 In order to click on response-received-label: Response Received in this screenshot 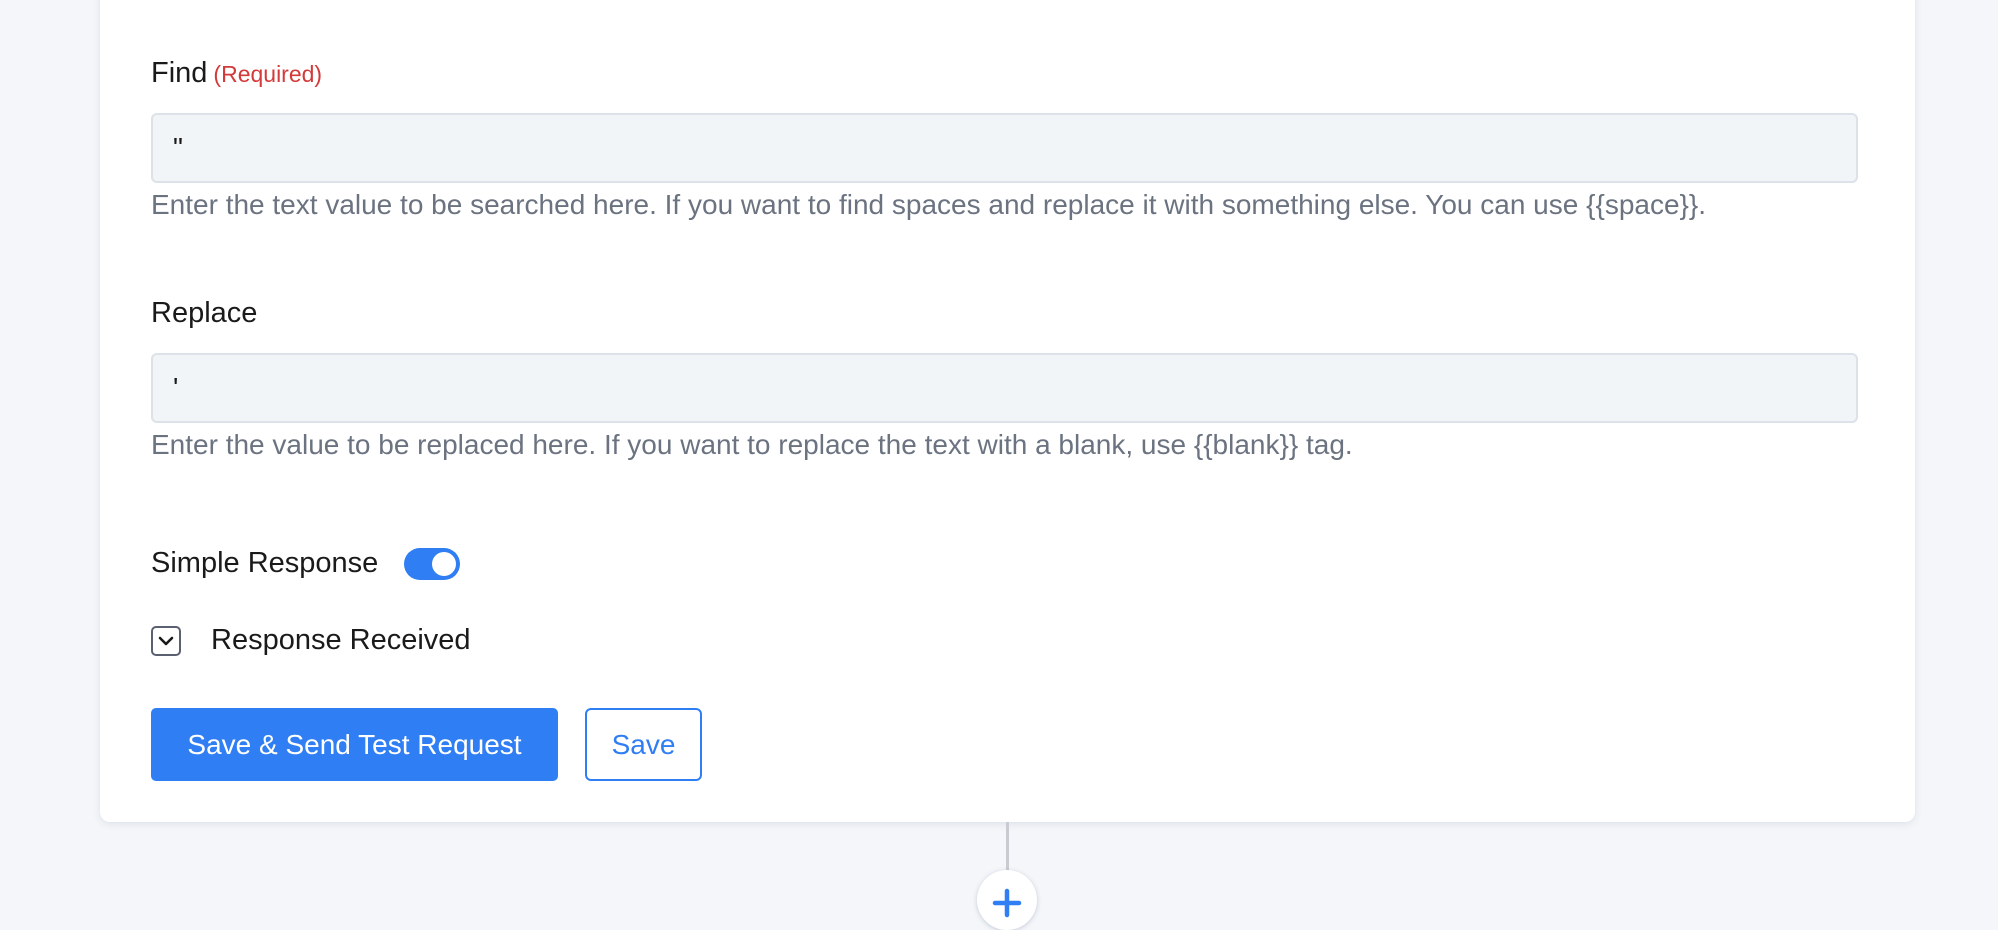, I will do `click(341, 640)`.